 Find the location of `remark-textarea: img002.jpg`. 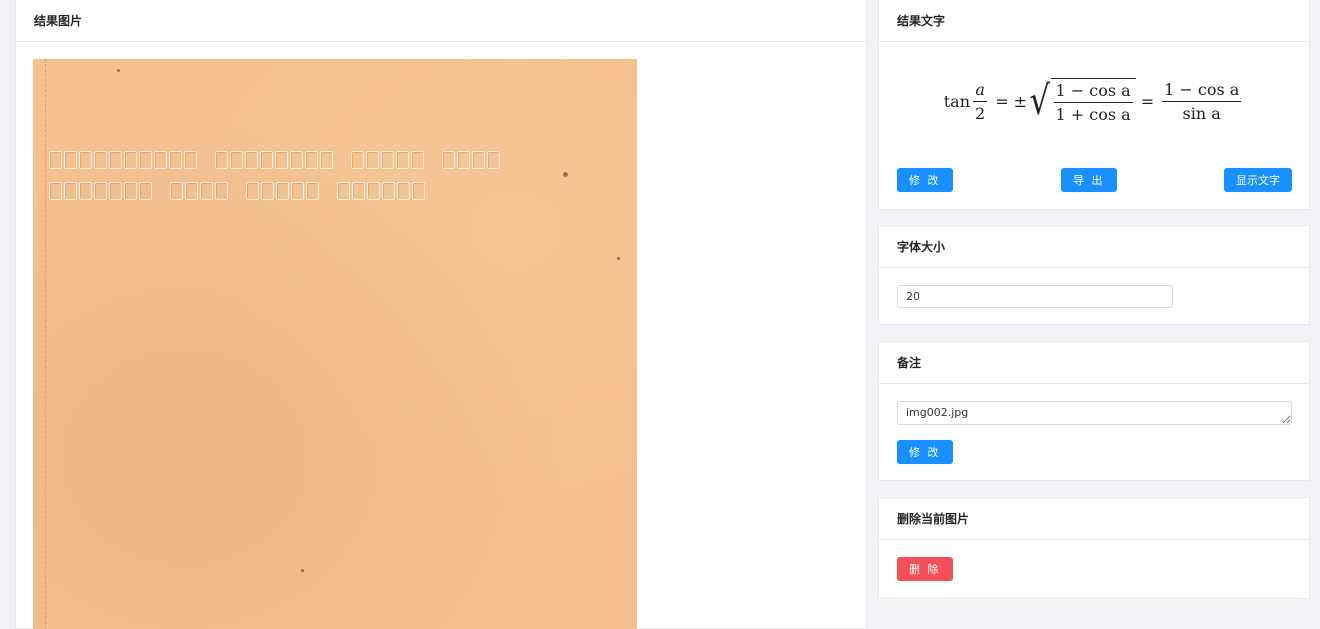

remark-textarea: img002.jpg is located at coordinates (1094, 413).